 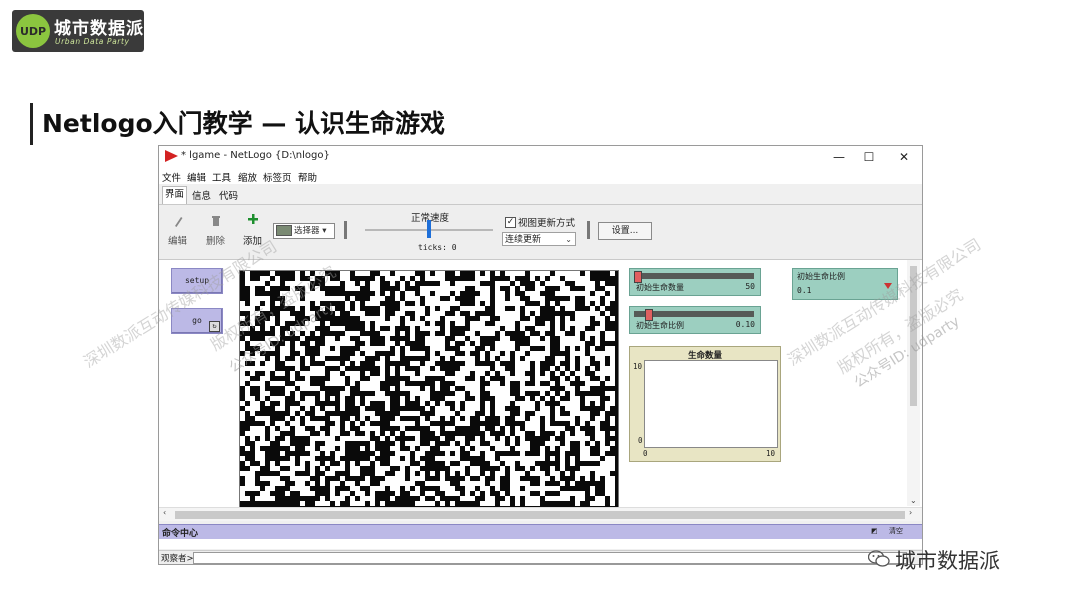 I want to click on dock-toggle-icon: ◩, so click(x=874, y=531).